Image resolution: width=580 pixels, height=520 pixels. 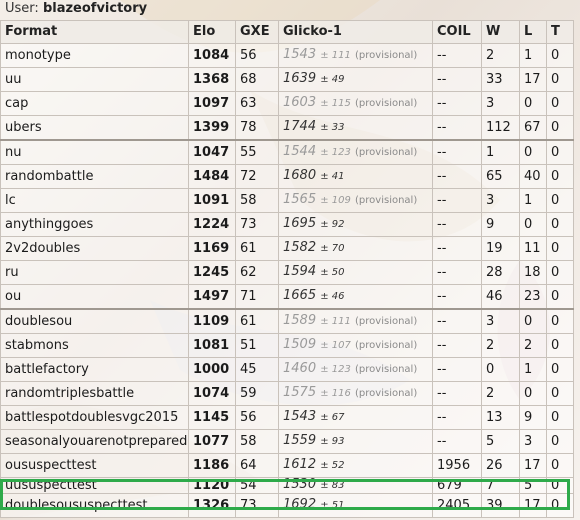 I want to click on column-header-glicko: Glicko-1, so click(x=355, y=32).